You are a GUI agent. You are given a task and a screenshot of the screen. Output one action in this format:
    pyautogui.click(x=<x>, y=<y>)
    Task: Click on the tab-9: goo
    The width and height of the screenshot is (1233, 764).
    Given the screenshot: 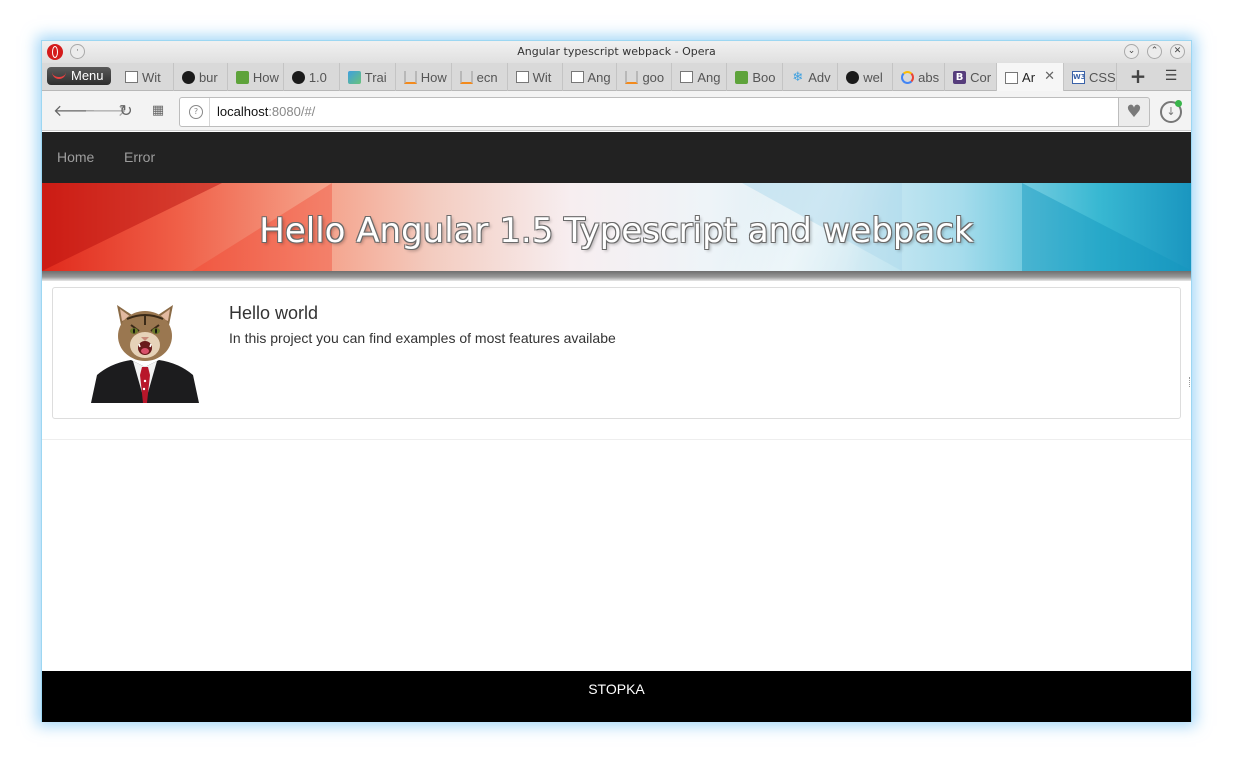 What is the action you would take?
    pyautogui.click(x=645, y=77)
    